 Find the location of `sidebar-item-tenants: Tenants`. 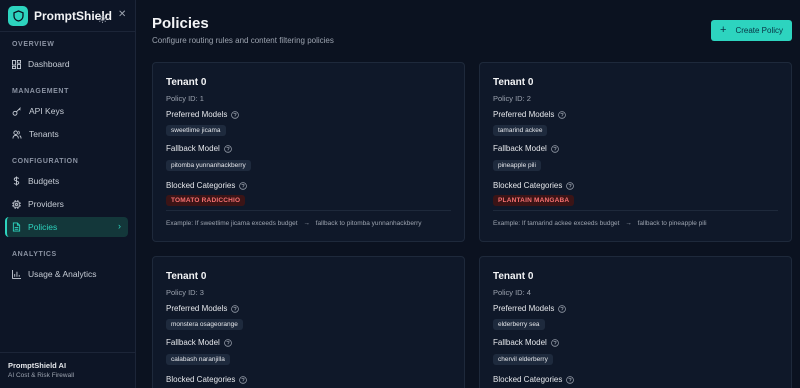

sidebar-item-tenants: Tenants is located at coordinates (66, 134).